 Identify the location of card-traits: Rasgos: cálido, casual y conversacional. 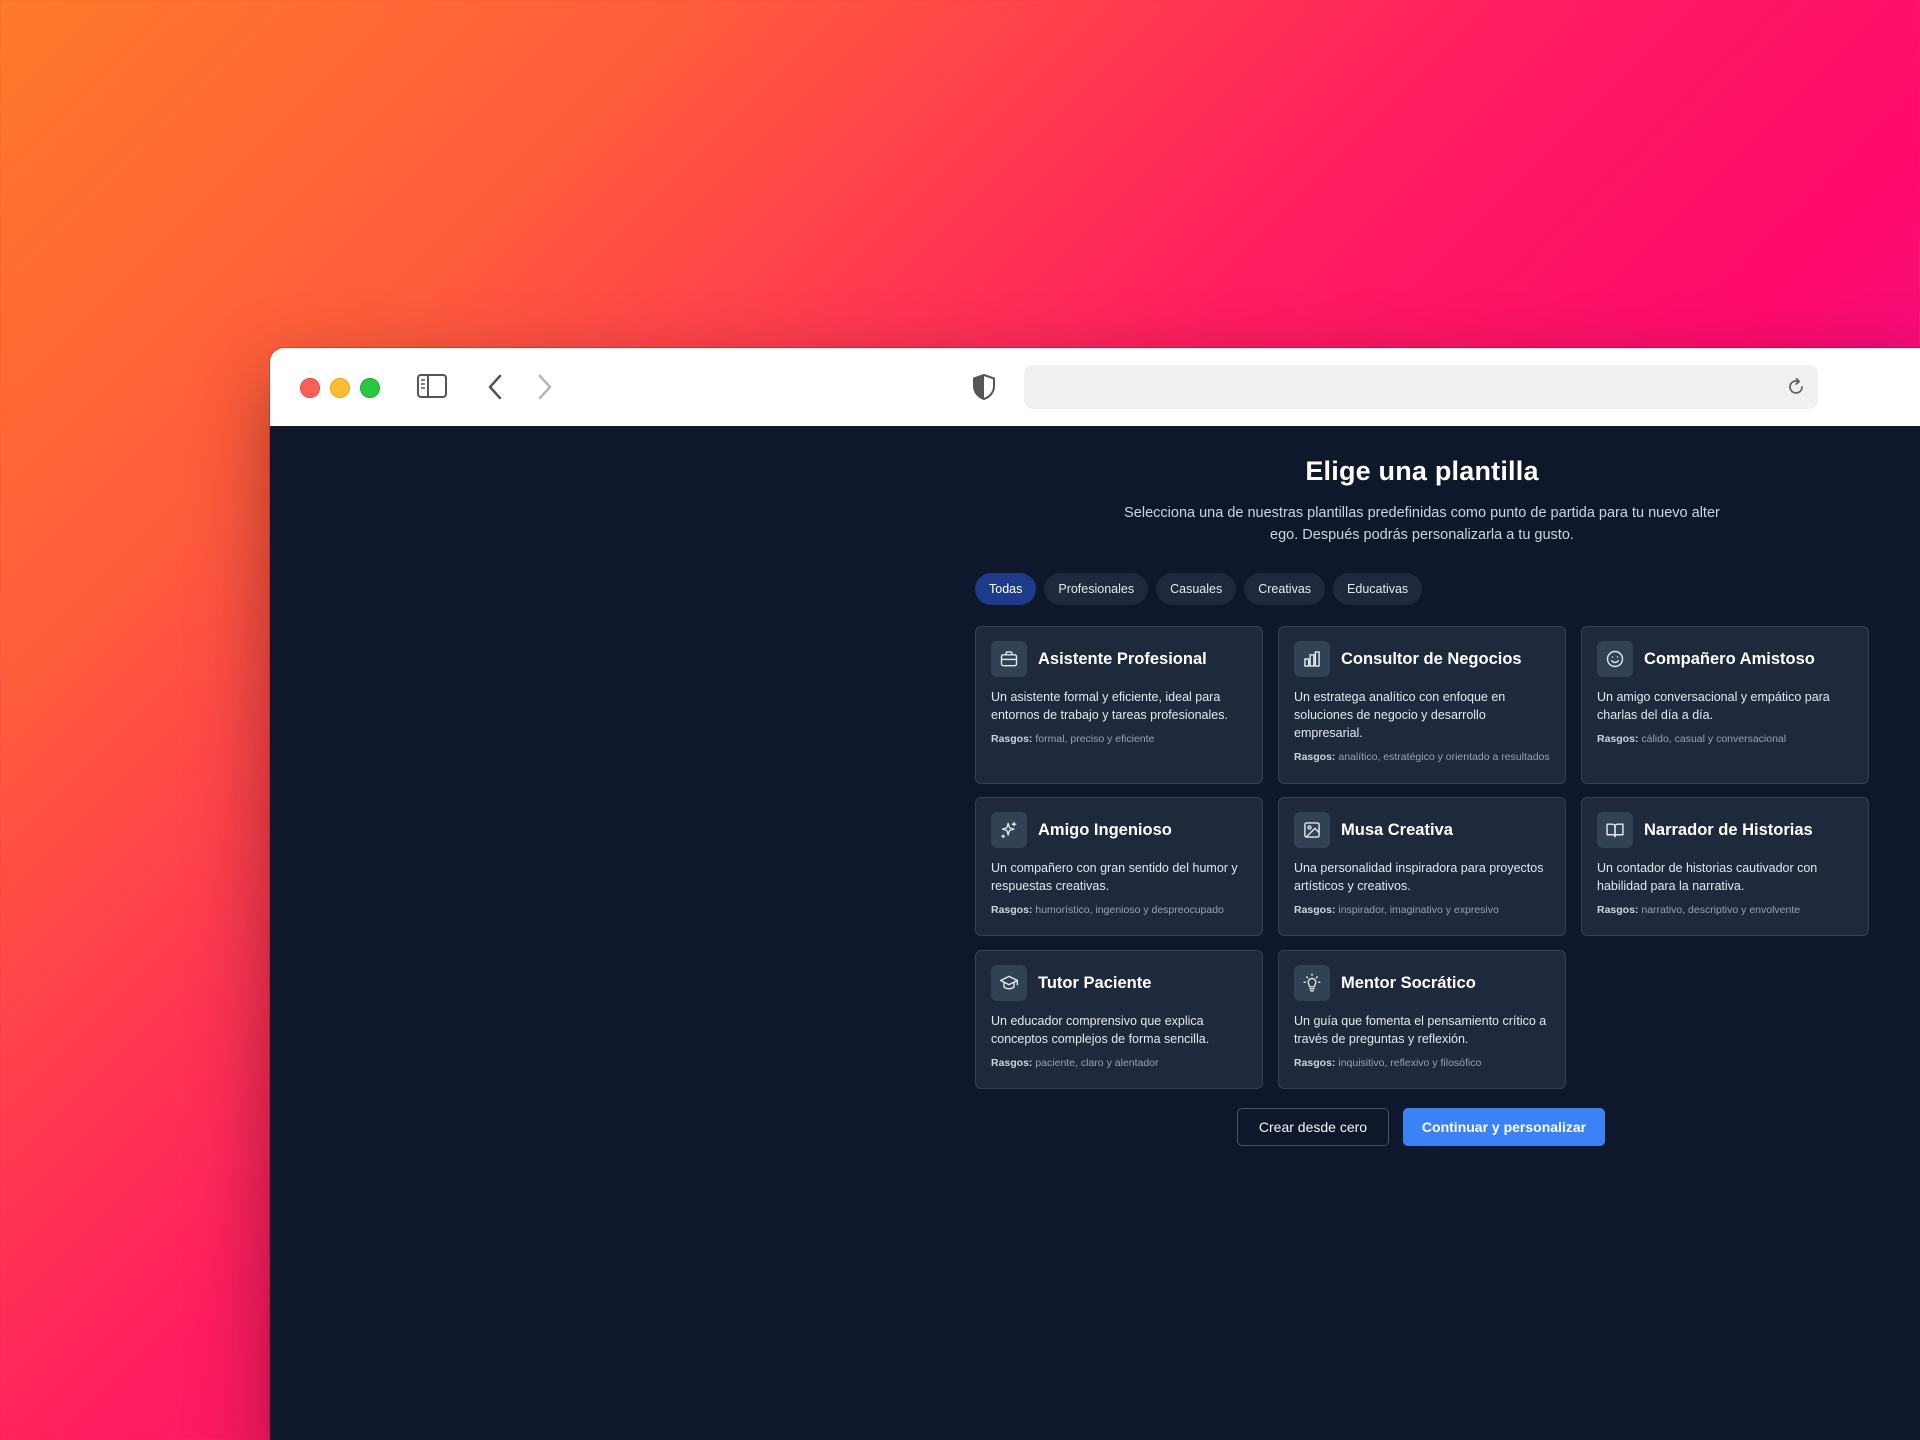
(1725, 739).